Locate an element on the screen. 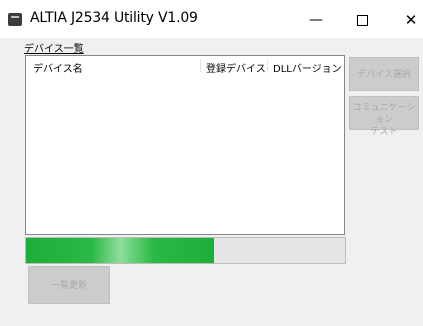 This screenshot has height=326, width=423. select-device-button: デバイス選択 is located at coordinates (384, 74).